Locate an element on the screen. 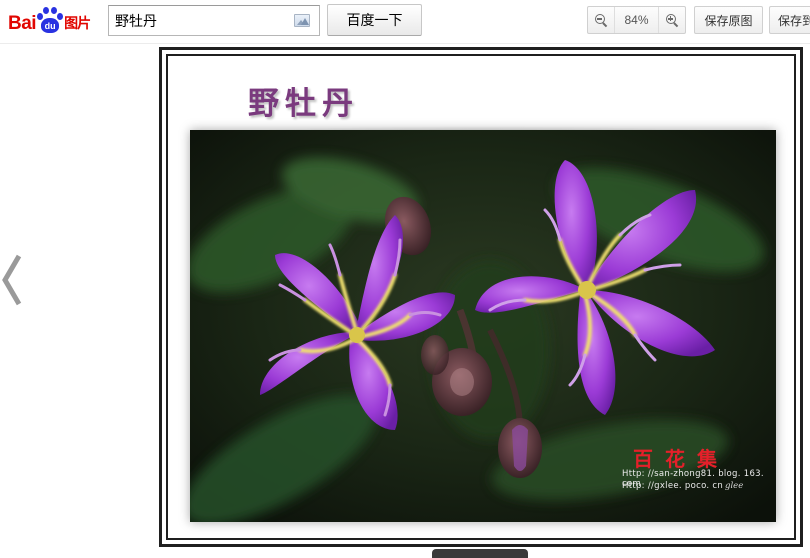 The height and width of the screenshot is (558, 810). top-bar: Bai du 图片 百度一下 84% is located at coordinates (405, 22).